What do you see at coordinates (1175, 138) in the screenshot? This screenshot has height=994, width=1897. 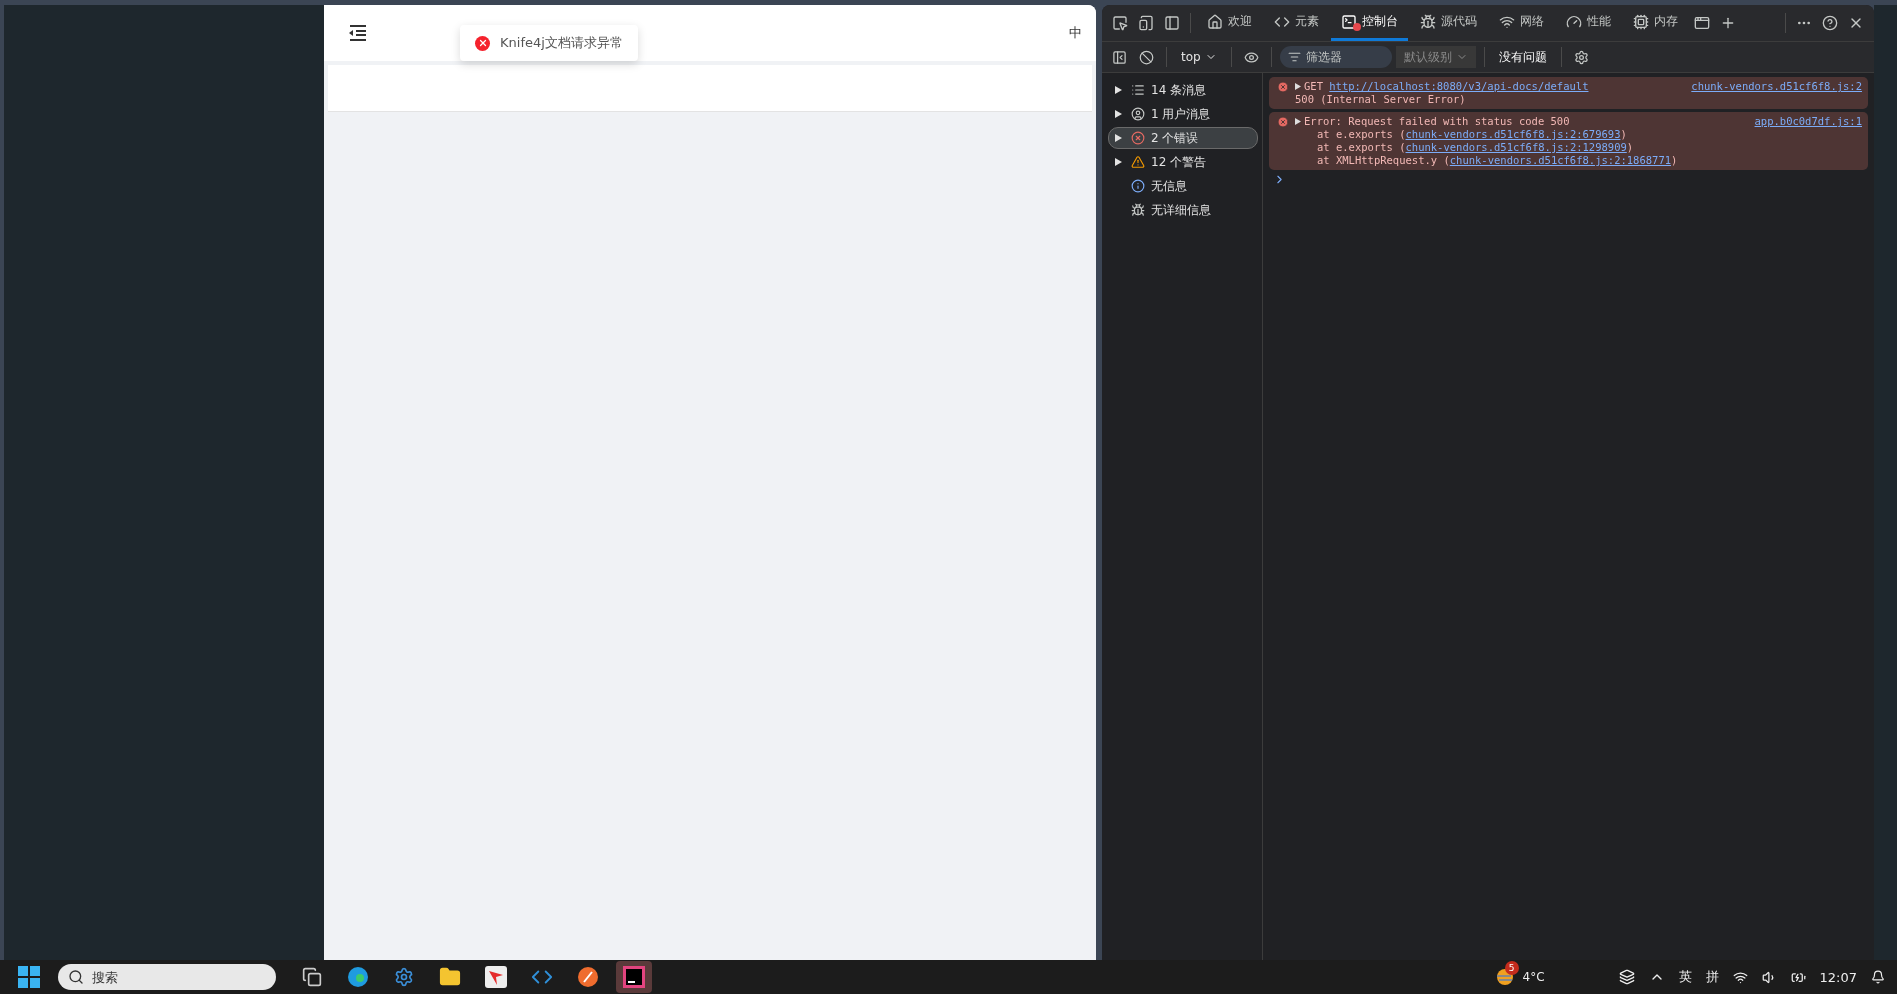 I see `sidebar-label: 2 个错误` at bounding box center [1175, 138].